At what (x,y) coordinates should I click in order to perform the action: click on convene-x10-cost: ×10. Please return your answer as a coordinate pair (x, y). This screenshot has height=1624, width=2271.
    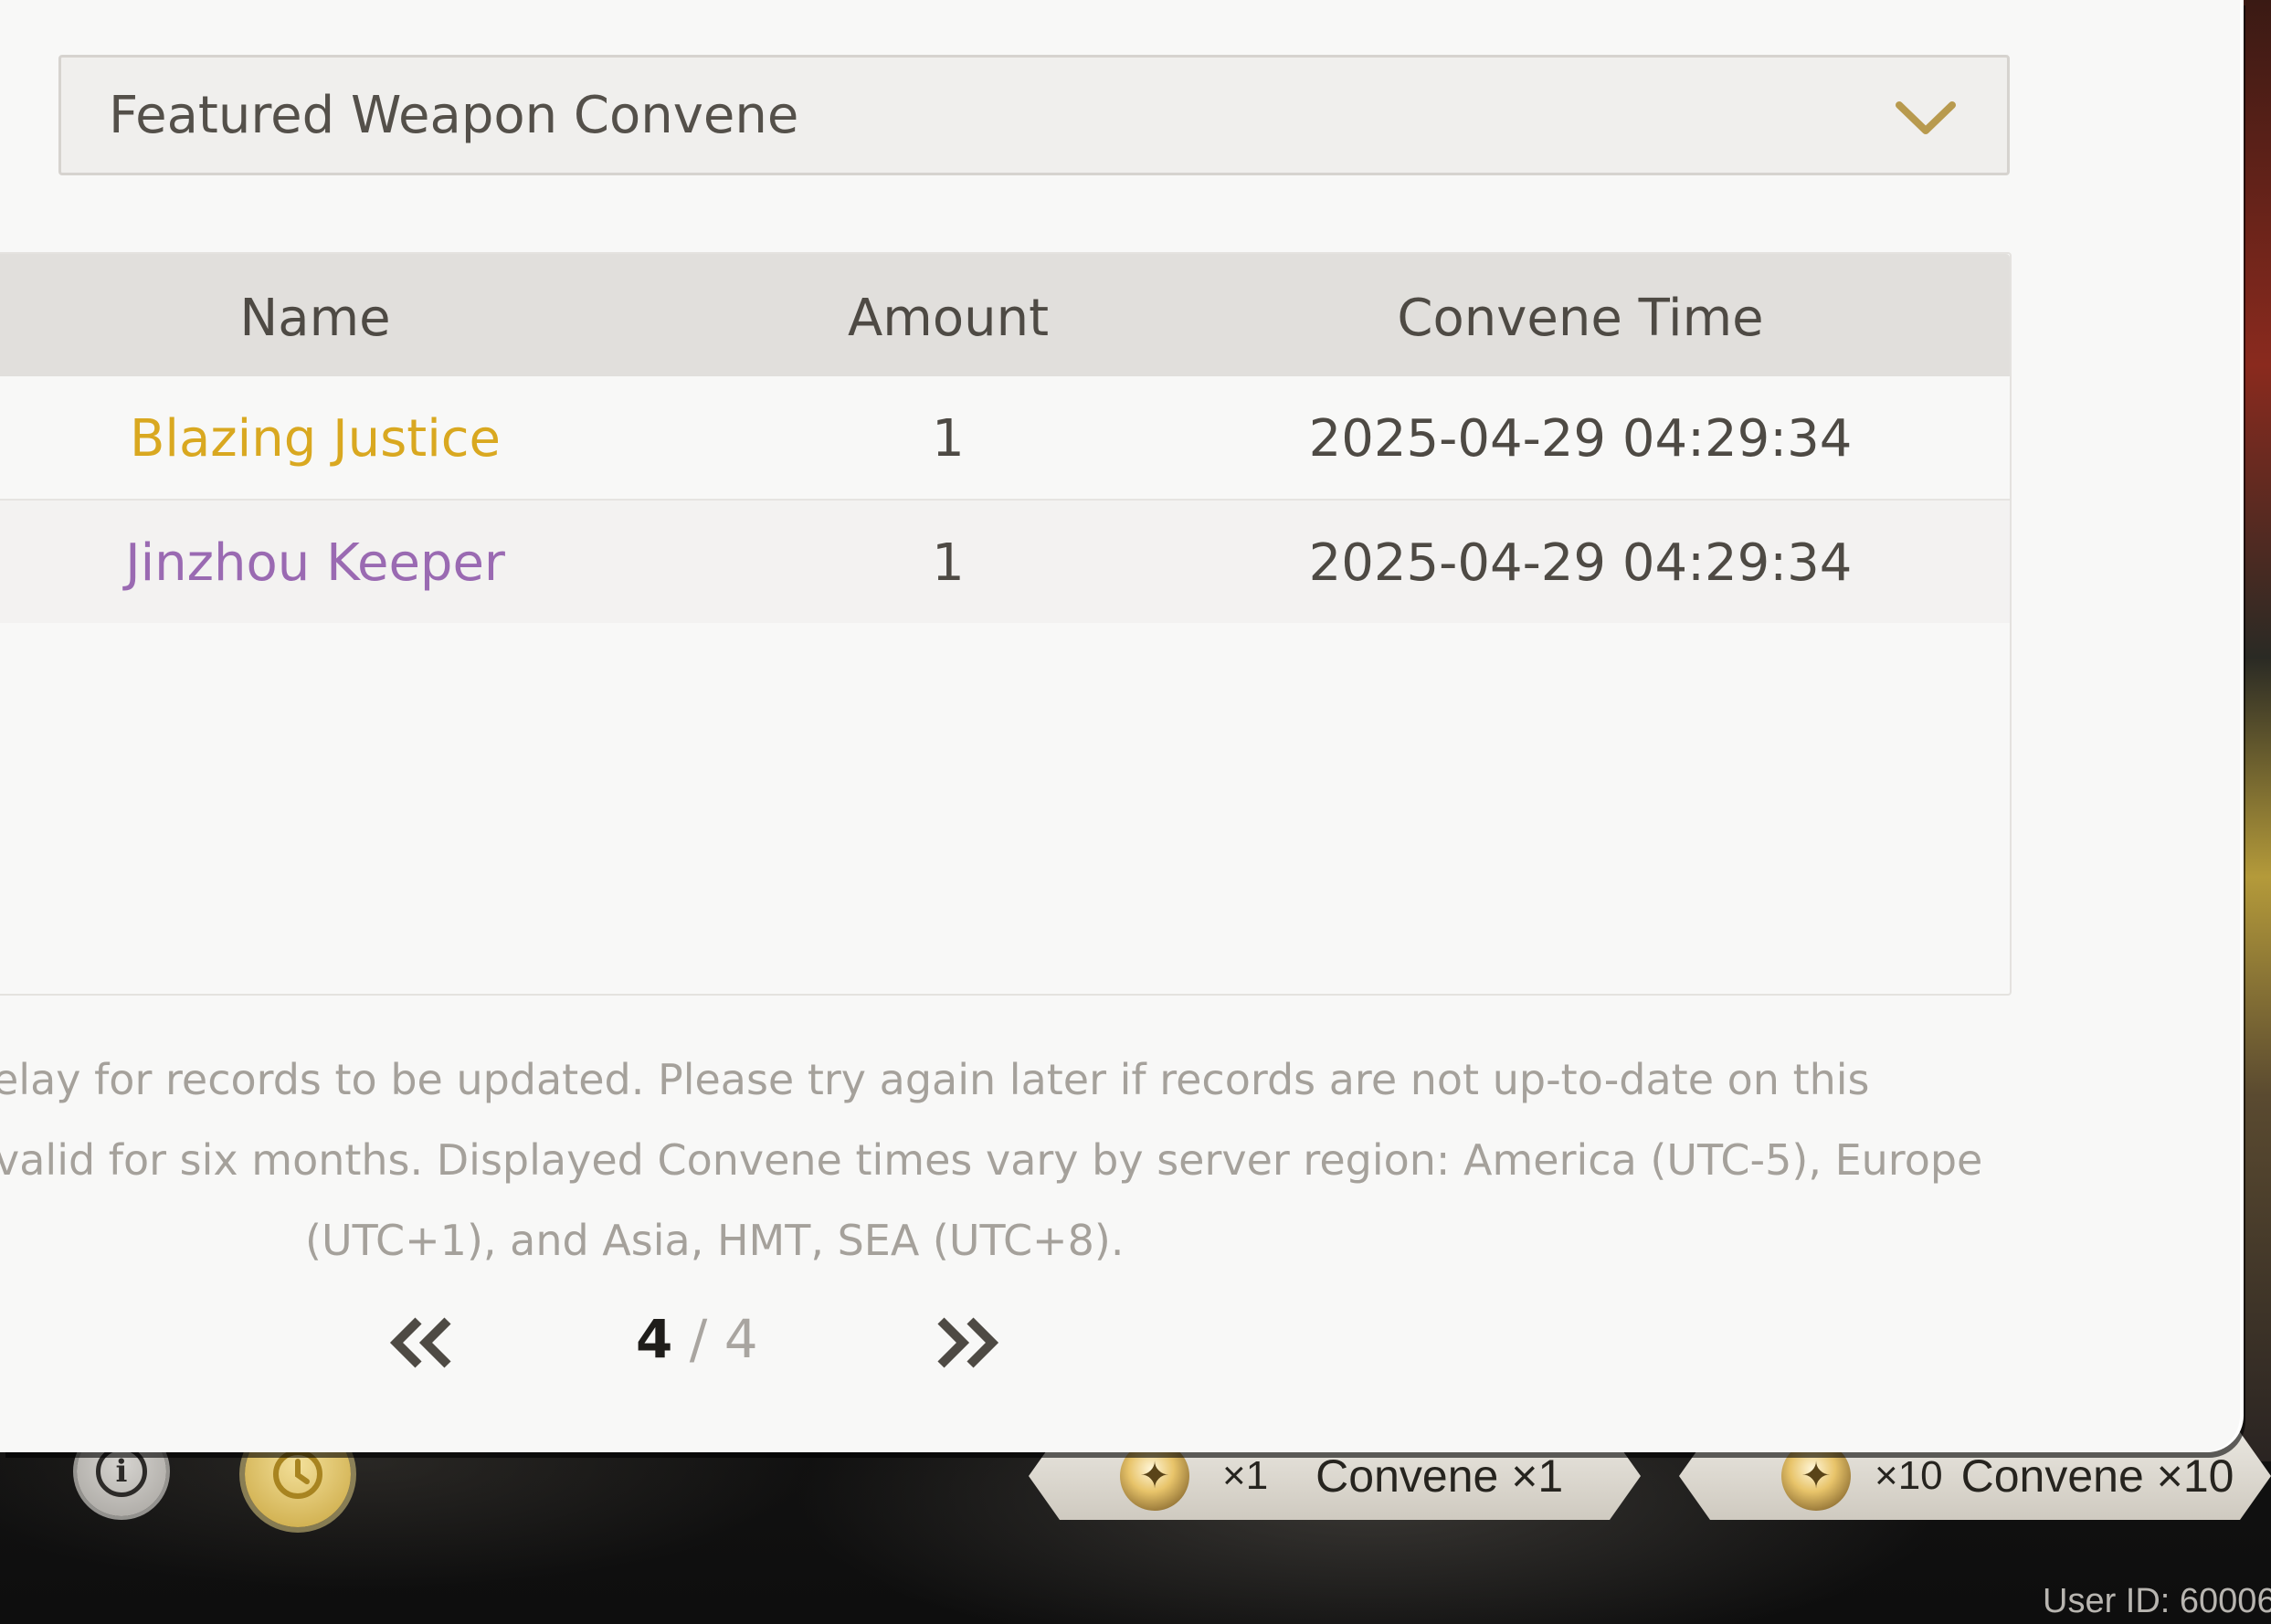
    Looking at the image, I should click on (1909, 1475).